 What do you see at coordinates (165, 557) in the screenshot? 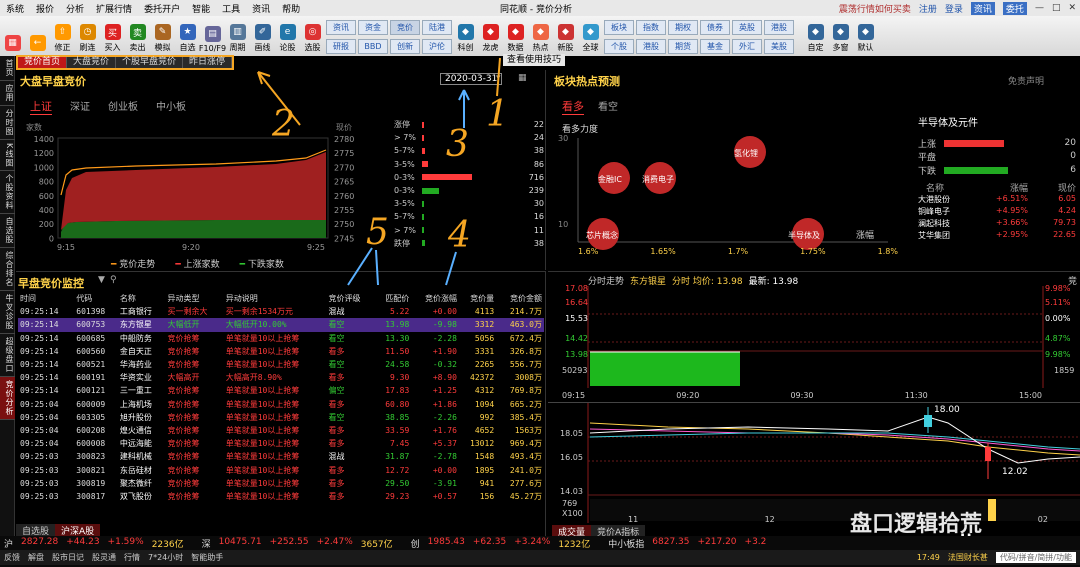
I see `bottom-item: 7*24小时` at bounding box center [165, 557].